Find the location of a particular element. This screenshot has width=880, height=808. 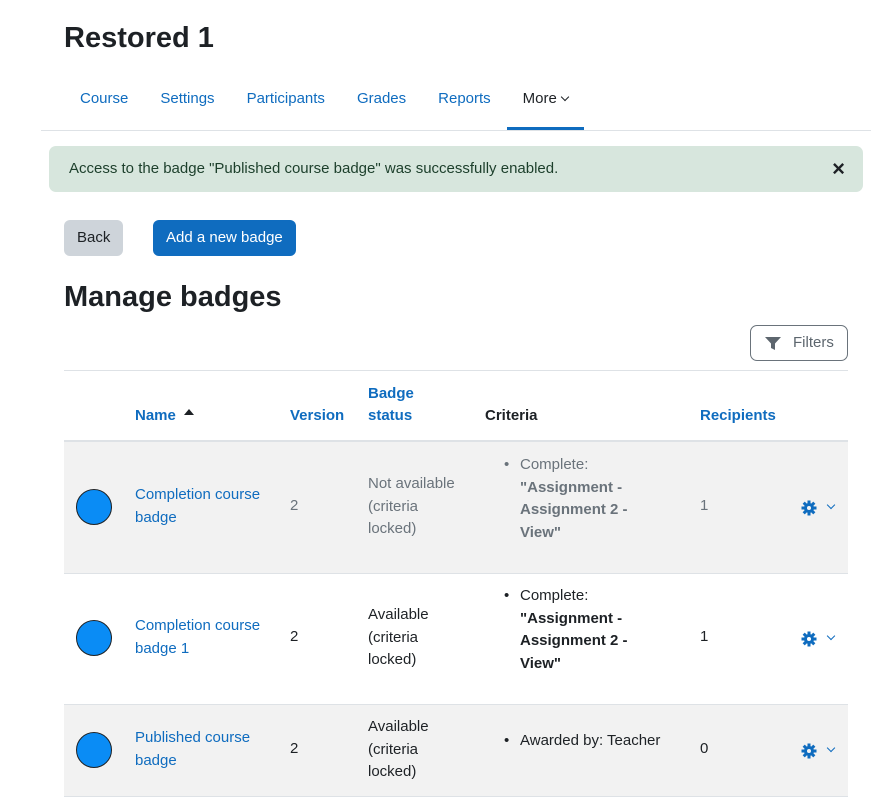

badge-name-line1: Published course is located at coordinates (193, 737).